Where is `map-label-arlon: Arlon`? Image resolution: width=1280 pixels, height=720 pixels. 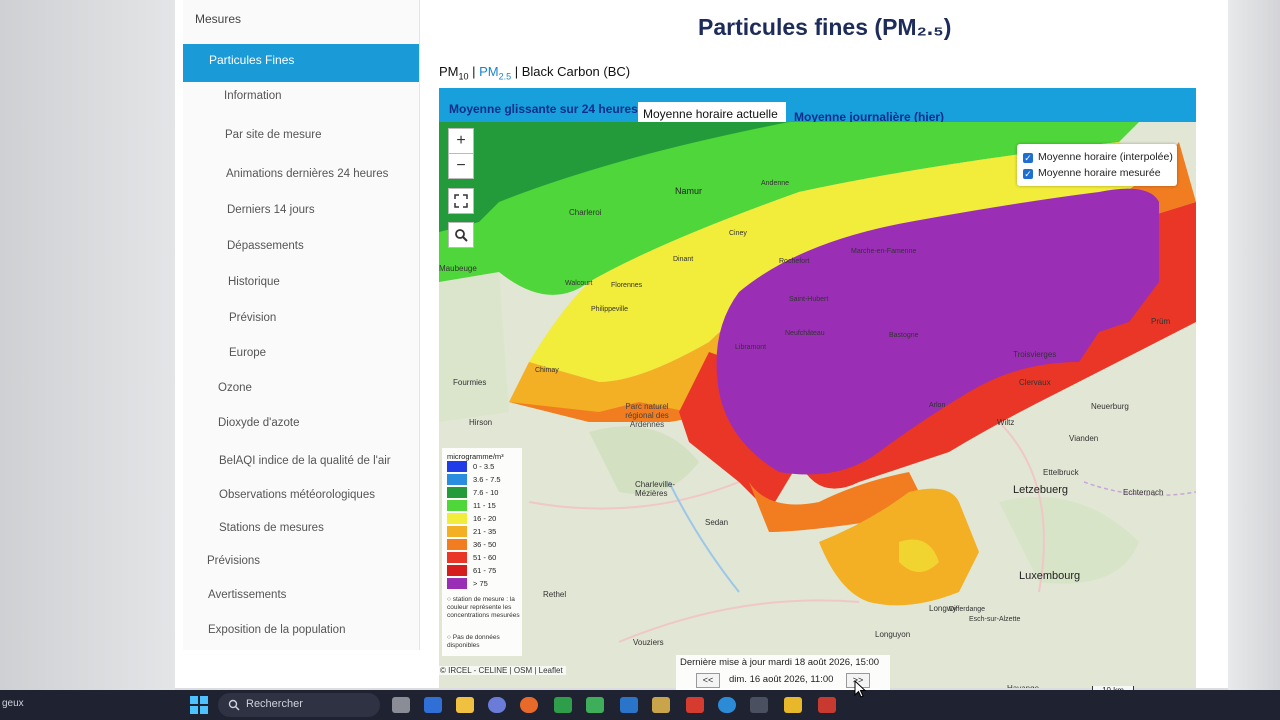 map-label-arlon: Arlon is located at coordinates (937, 405).